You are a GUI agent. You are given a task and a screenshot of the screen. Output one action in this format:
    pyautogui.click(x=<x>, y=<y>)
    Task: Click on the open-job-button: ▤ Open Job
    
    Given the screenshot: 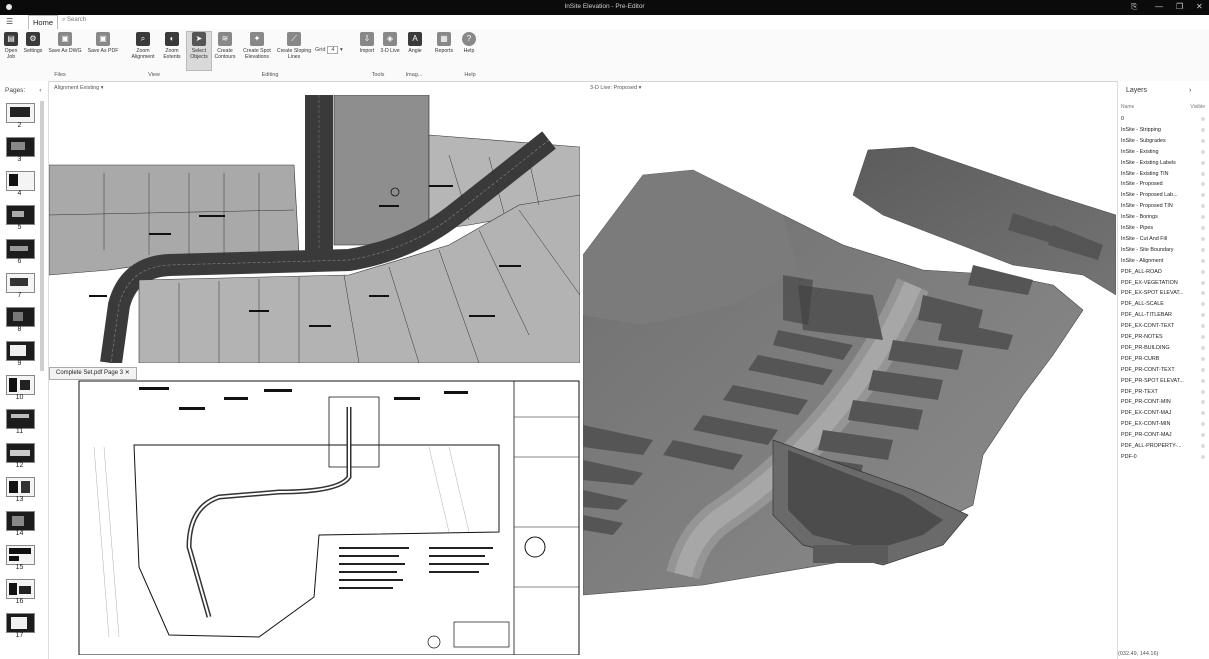 What is the action you would take?
    pyautogui.click(x=11, y=46)
    